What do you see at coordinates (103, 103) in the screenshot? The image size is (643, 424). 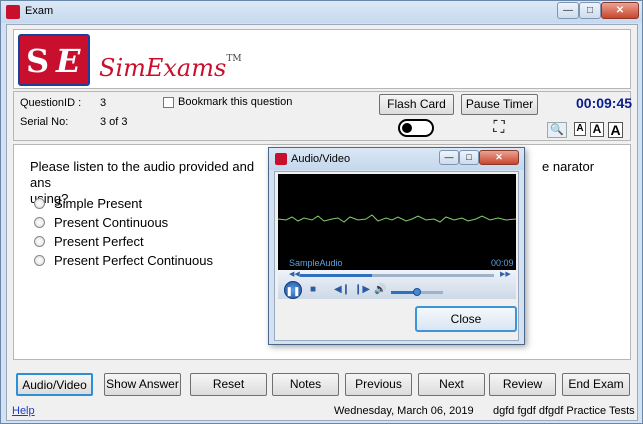 I see `question-id-value: 3` at bounding box center [103, 103].